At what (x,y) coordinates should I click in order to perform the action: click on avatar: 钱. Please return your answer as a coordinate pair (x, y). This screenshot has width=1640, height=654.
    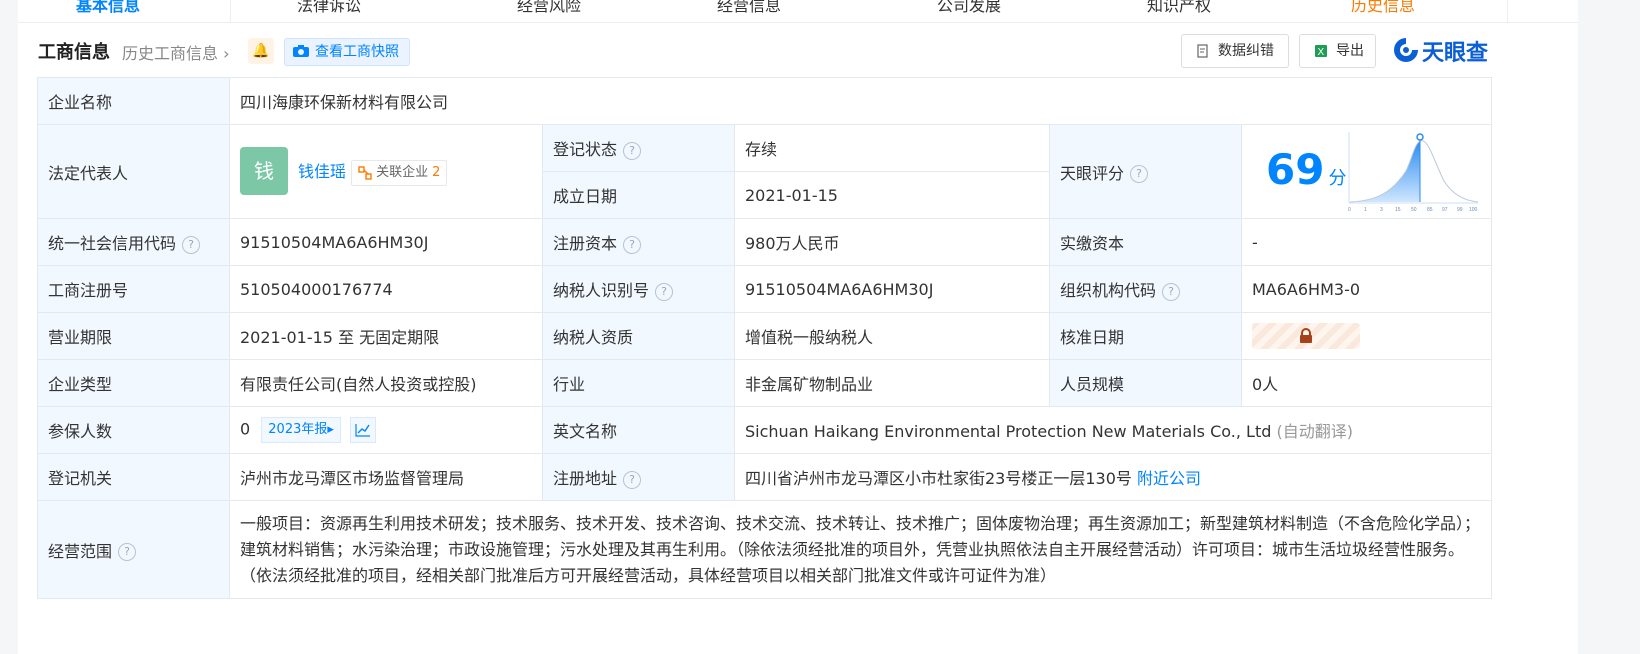
    Looking at the image, I should click on (264, 171).